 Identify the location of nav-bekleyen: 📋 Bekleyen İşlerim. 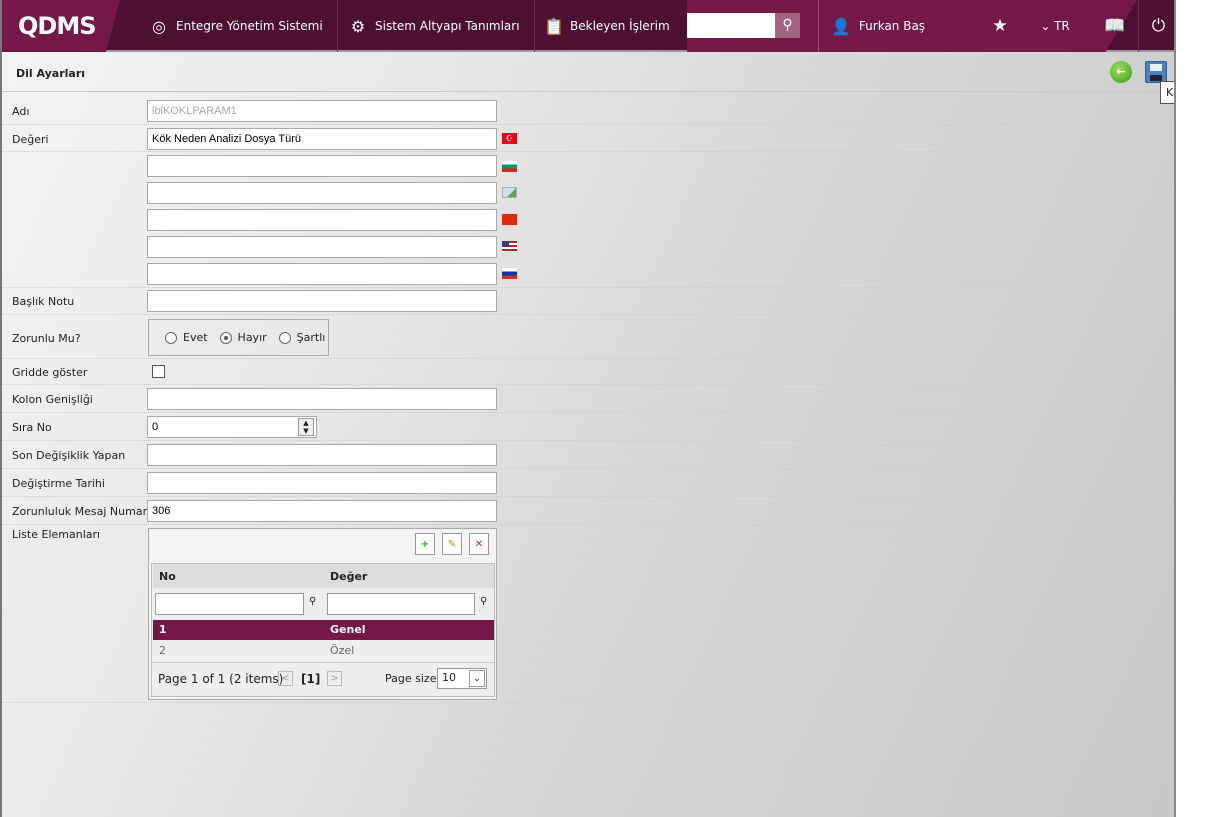
(607, 26).